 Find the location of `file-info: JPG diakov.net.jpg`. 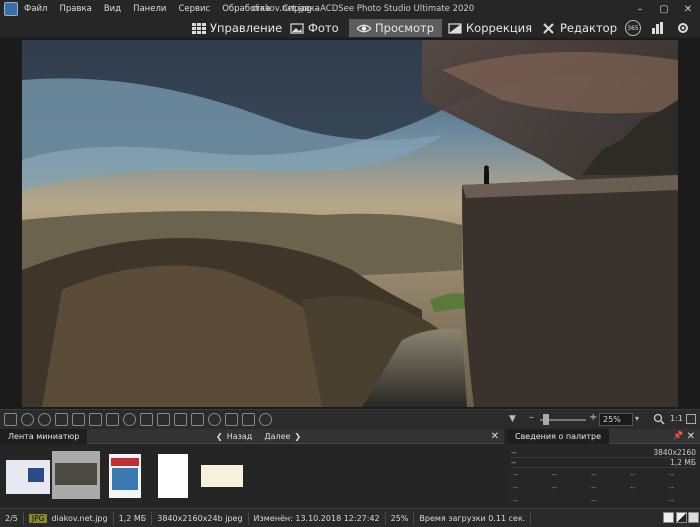

file-info: JPG diakov.net.jpg is located at coordinates (69, 518).